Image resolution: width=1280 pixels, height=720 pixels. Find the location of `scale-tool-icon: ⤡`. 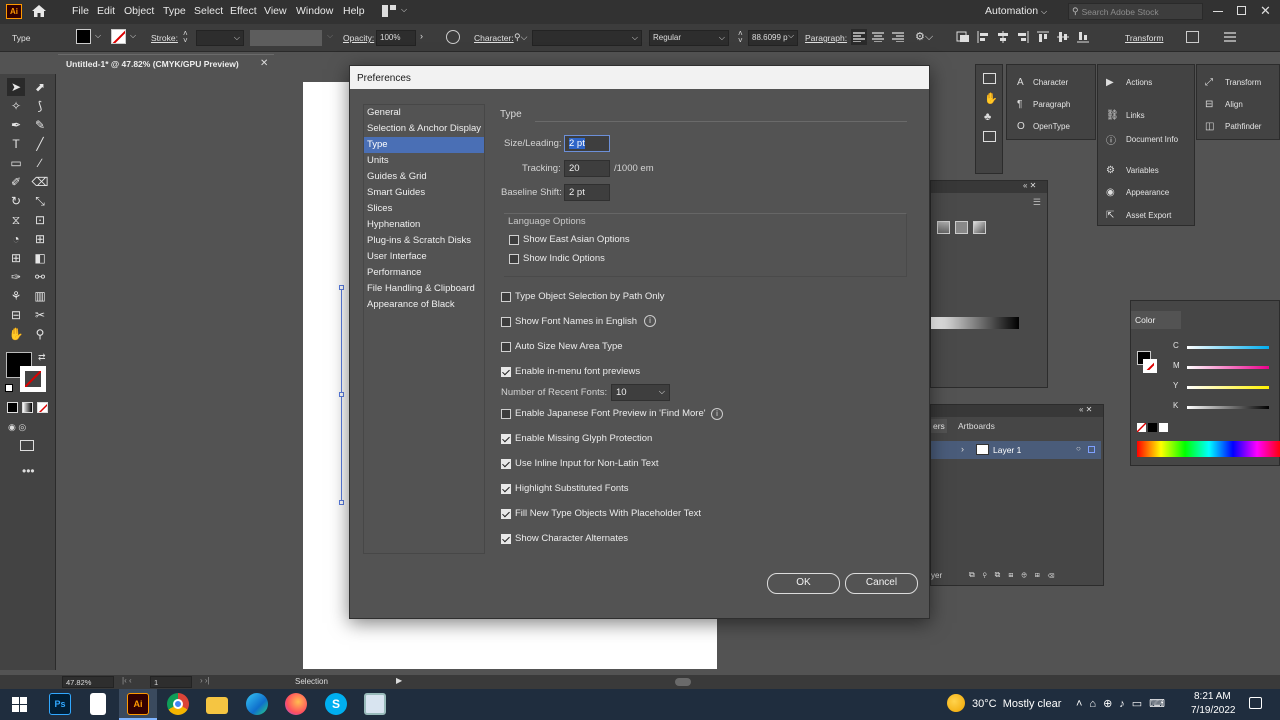

scale-tool-icon: ⤡ is located at coordinates (40, 201).